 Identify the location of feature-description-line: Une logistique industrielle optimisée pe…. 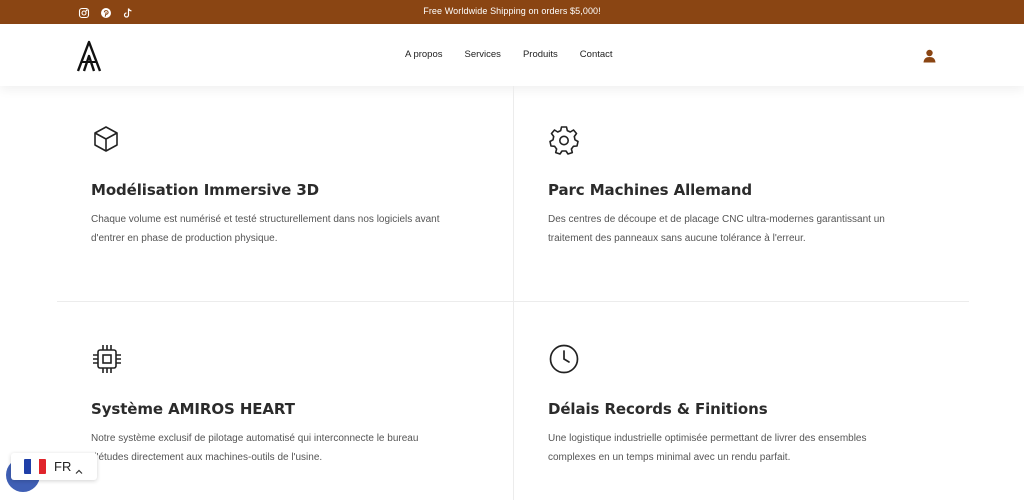
(707, 438).